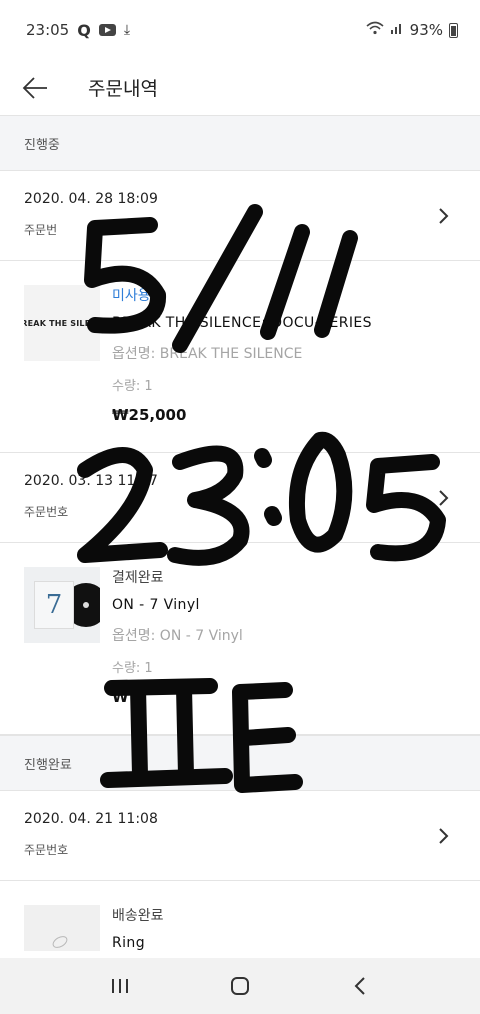 The image size is (480, 1014). I want to click on order-date: 2020. 04. 21 11:08, so click(91, 819).